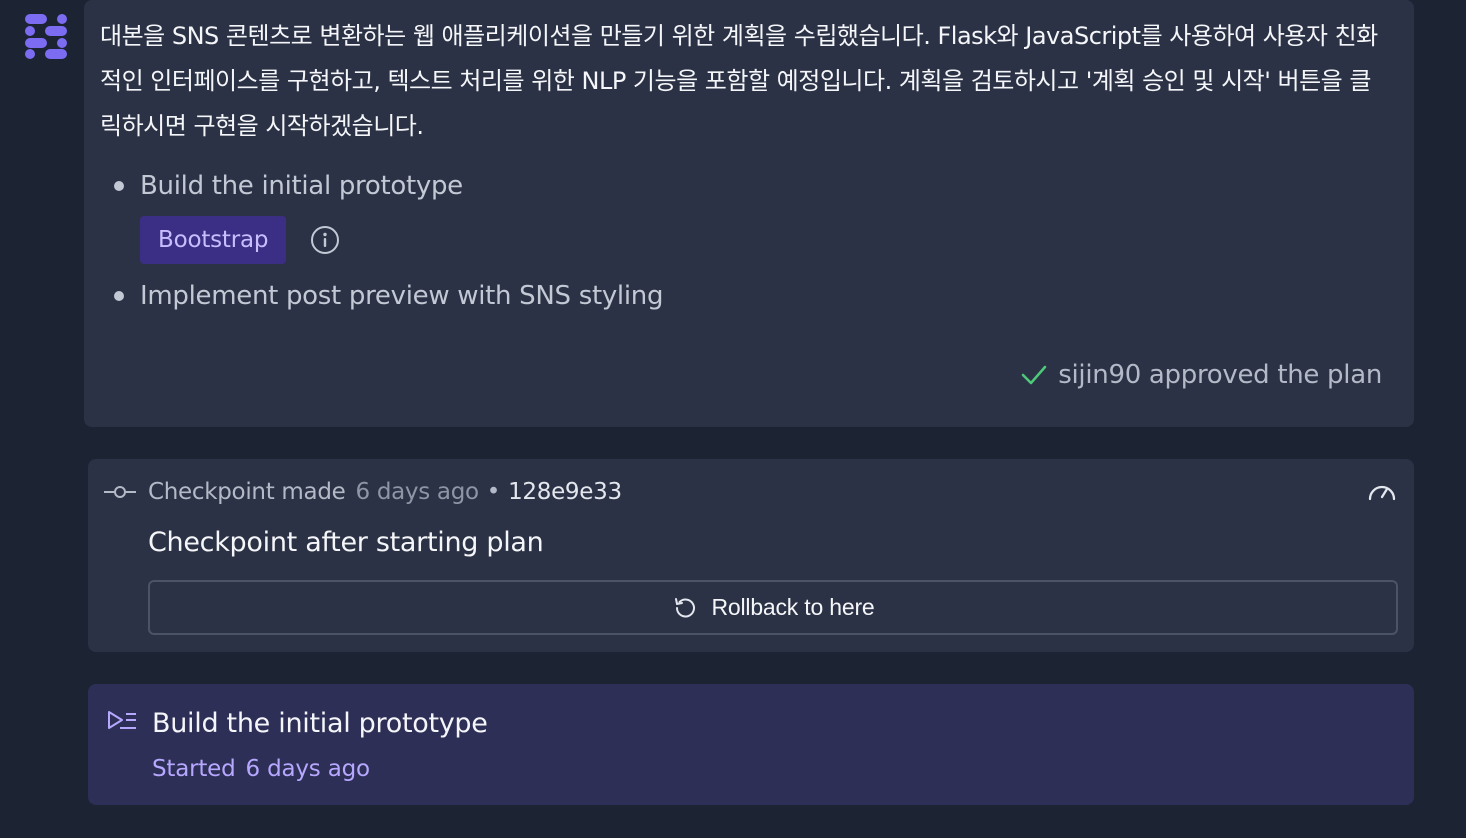 The width and height of the screenshot is (1466, 838). What do you see at coordinates (346, 542) in the screenshot?
I see `checkpoint-title: Checkpoint after starting plan` at bounding box center [346, 542].